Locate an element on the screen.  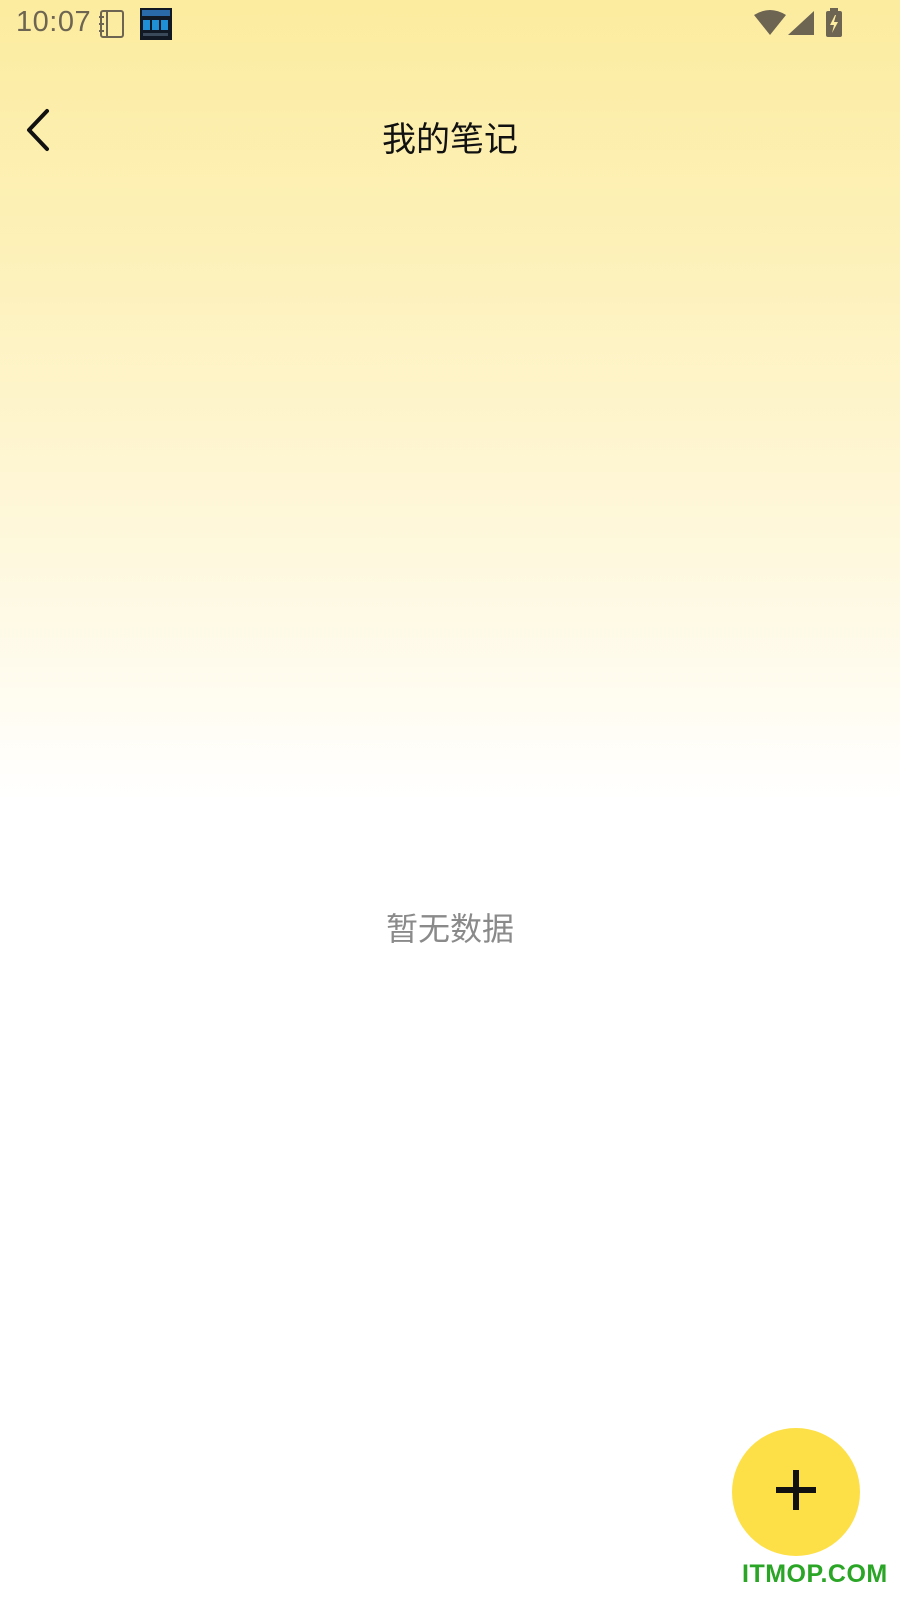
add-note-button is located at coordinates (796, 1492).